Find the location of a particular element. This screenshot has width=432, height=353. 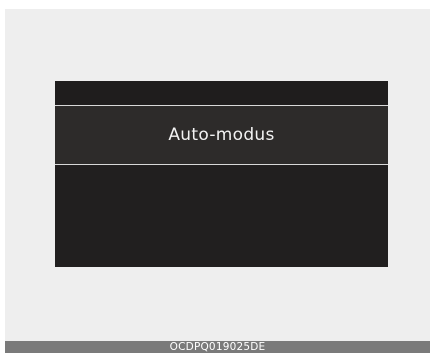

figure-caption-bar: OCDPQ019025DE is located at coordinates (217, 347).